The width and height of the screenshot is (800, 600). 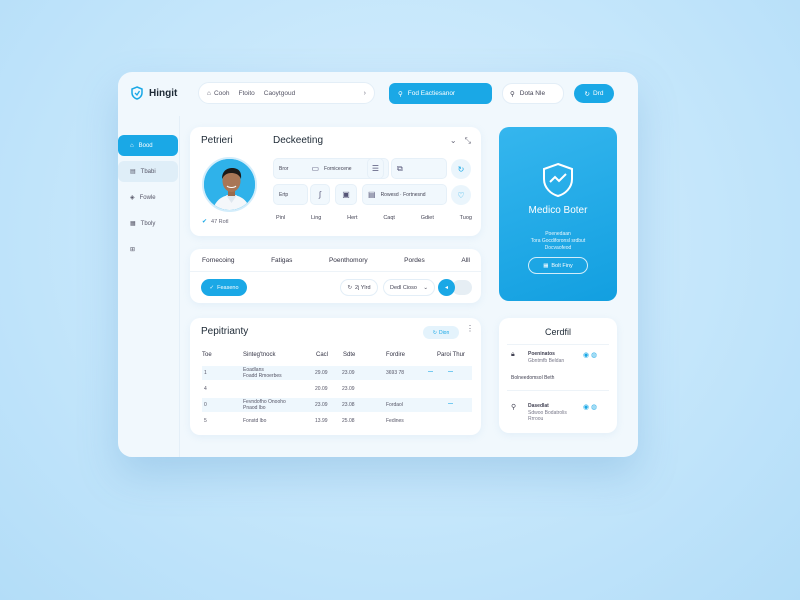 I want to click on shield-icon: ◈, so click(x=132, y=198).